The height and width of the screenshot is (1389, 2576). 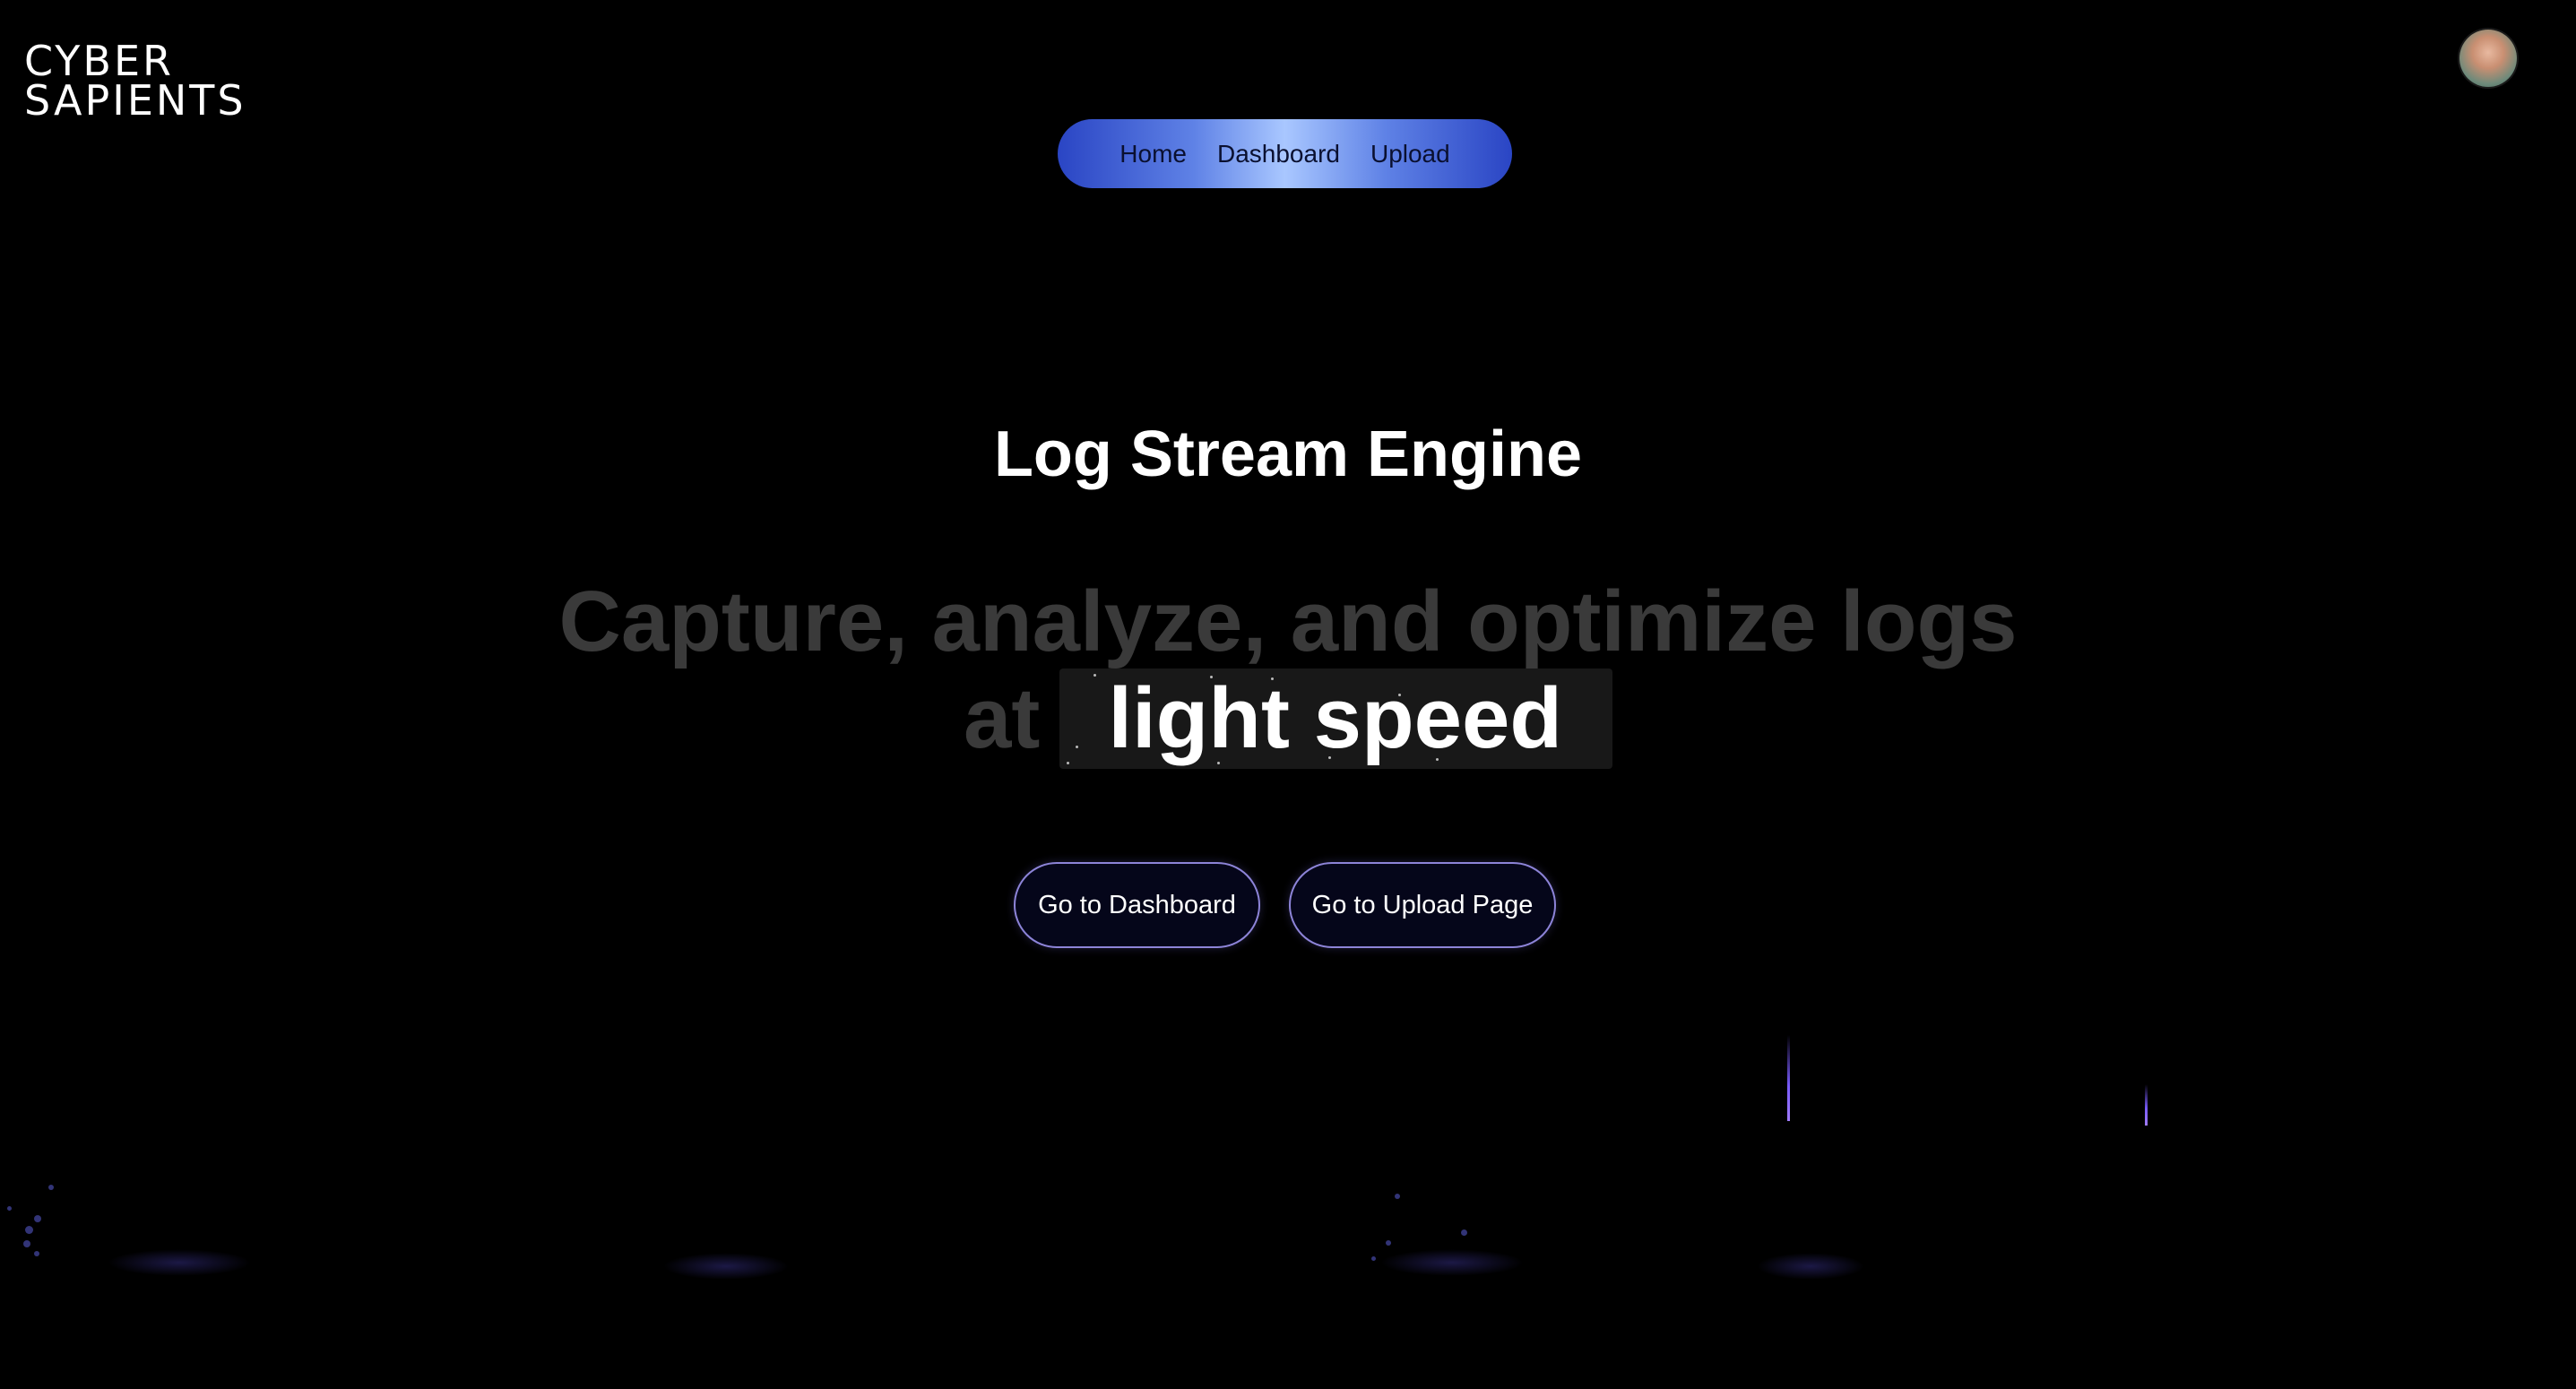 I want to click on go-to-dashboard-button: Go to Dashboard, so click(x=1137, y=905).